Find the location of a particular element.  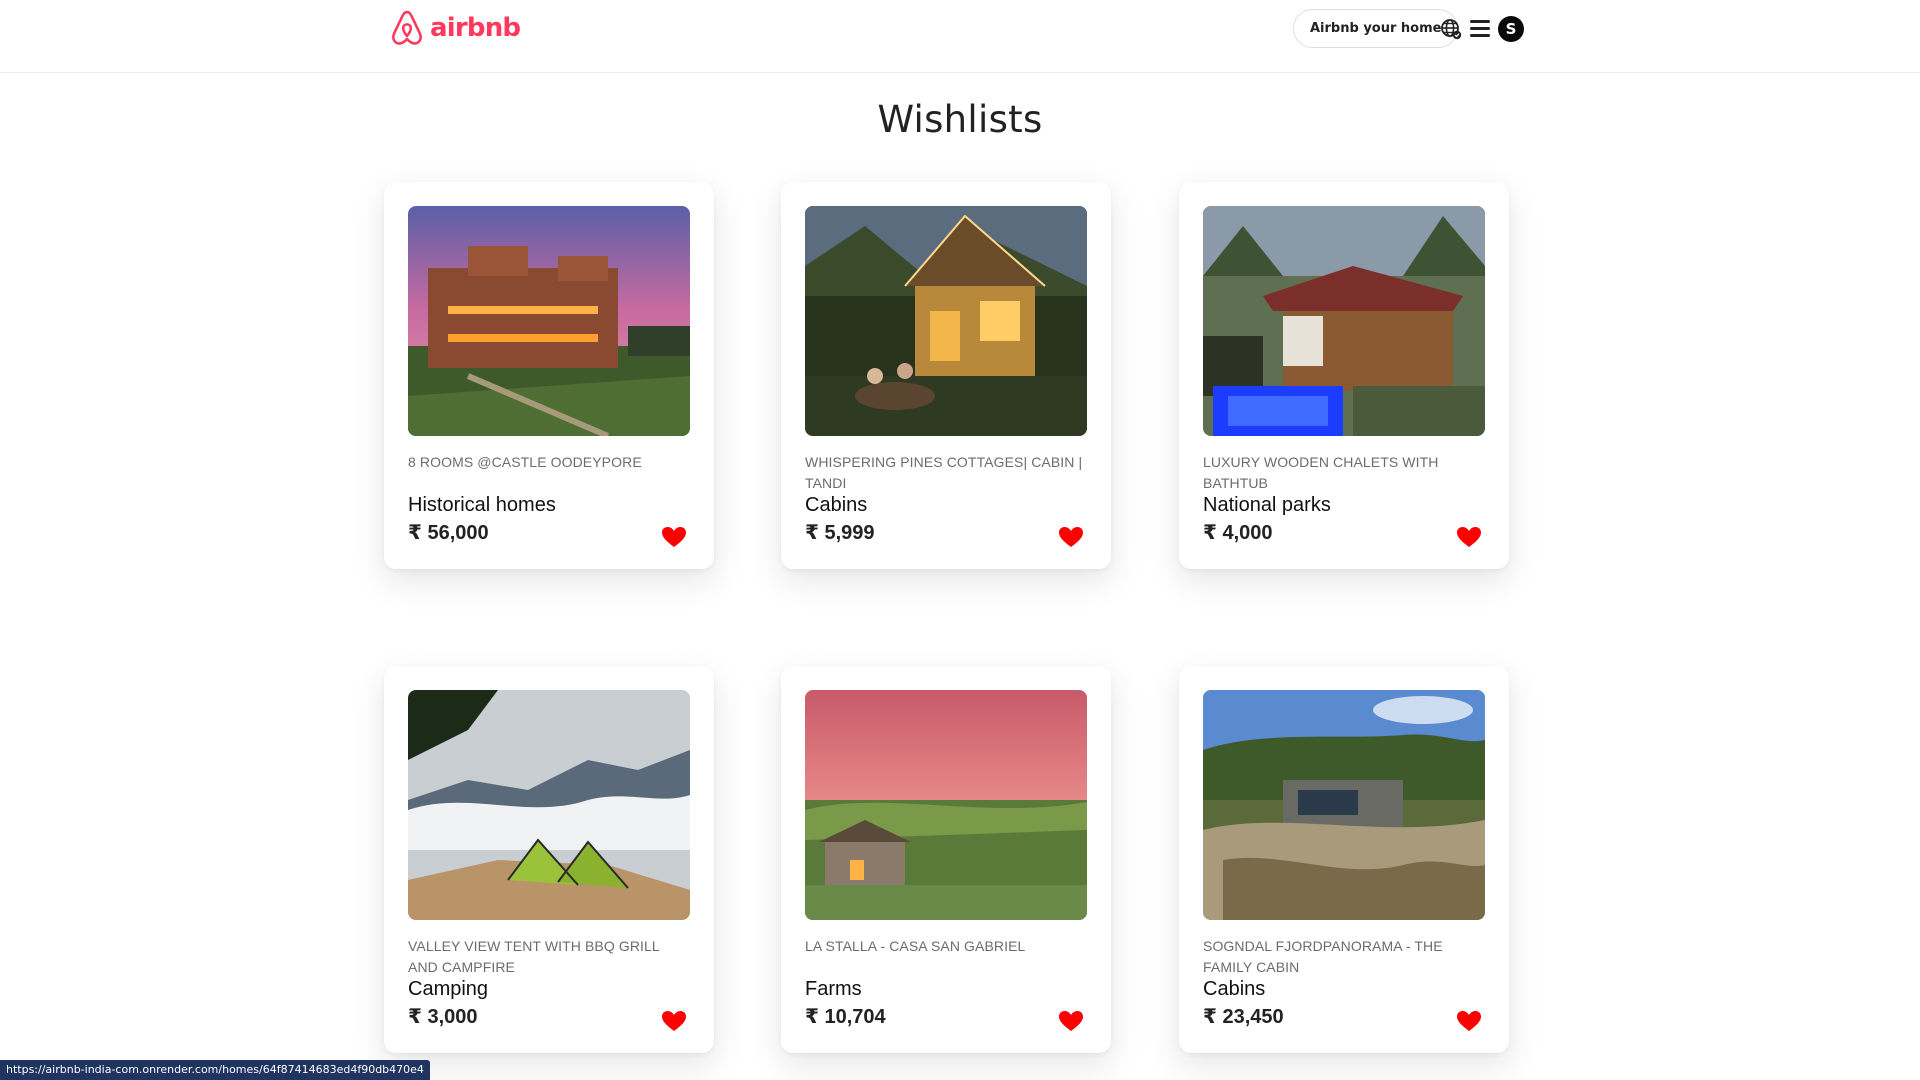

brand-name: airbnb is located at coordinates (475, 28).